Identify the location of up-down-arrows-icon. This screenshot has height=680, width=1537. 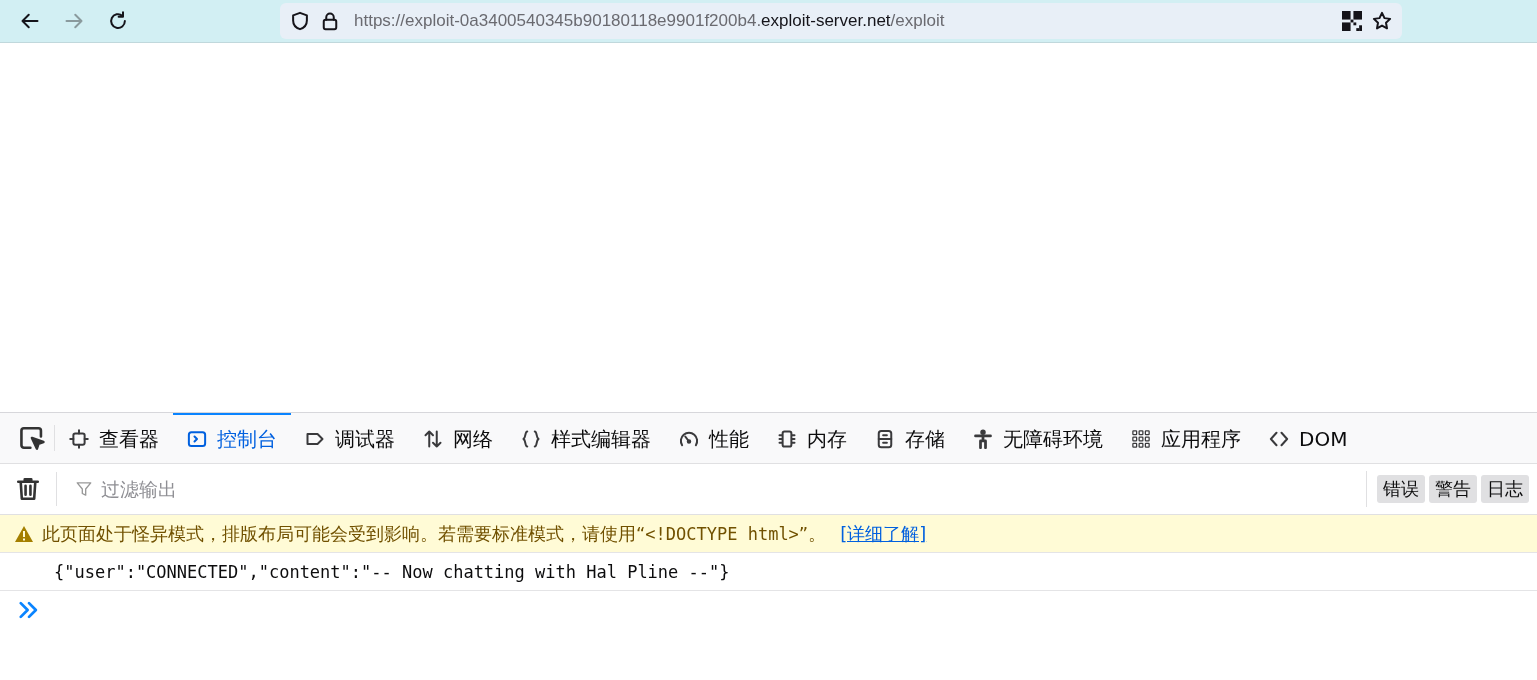
(433, 439).